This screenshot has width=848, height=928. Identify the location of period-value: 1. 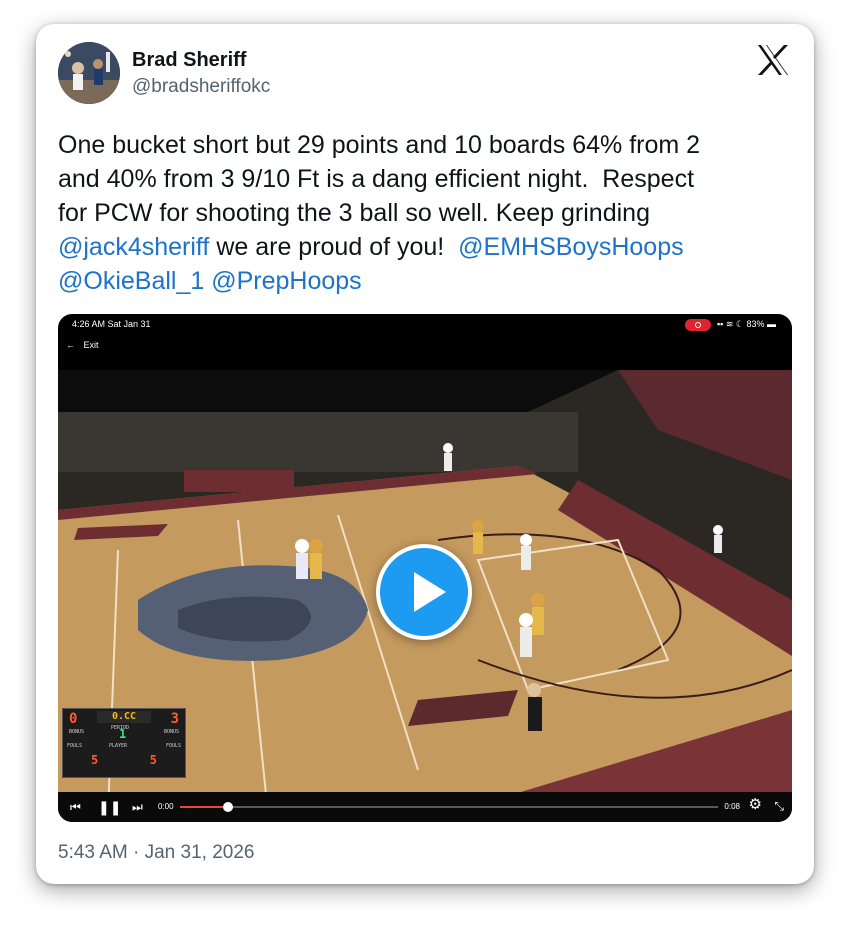
(123, 734).